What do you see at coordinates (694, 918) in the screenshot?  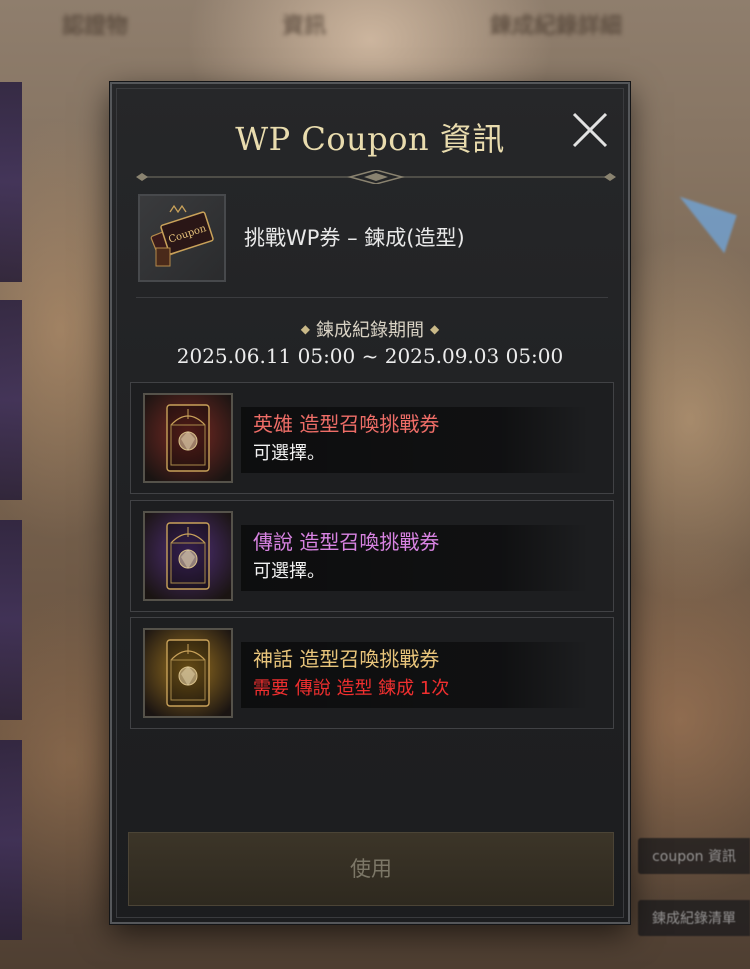 I see `background-pill: 鍊成紀錄清單` at bounding box center [694, 918].